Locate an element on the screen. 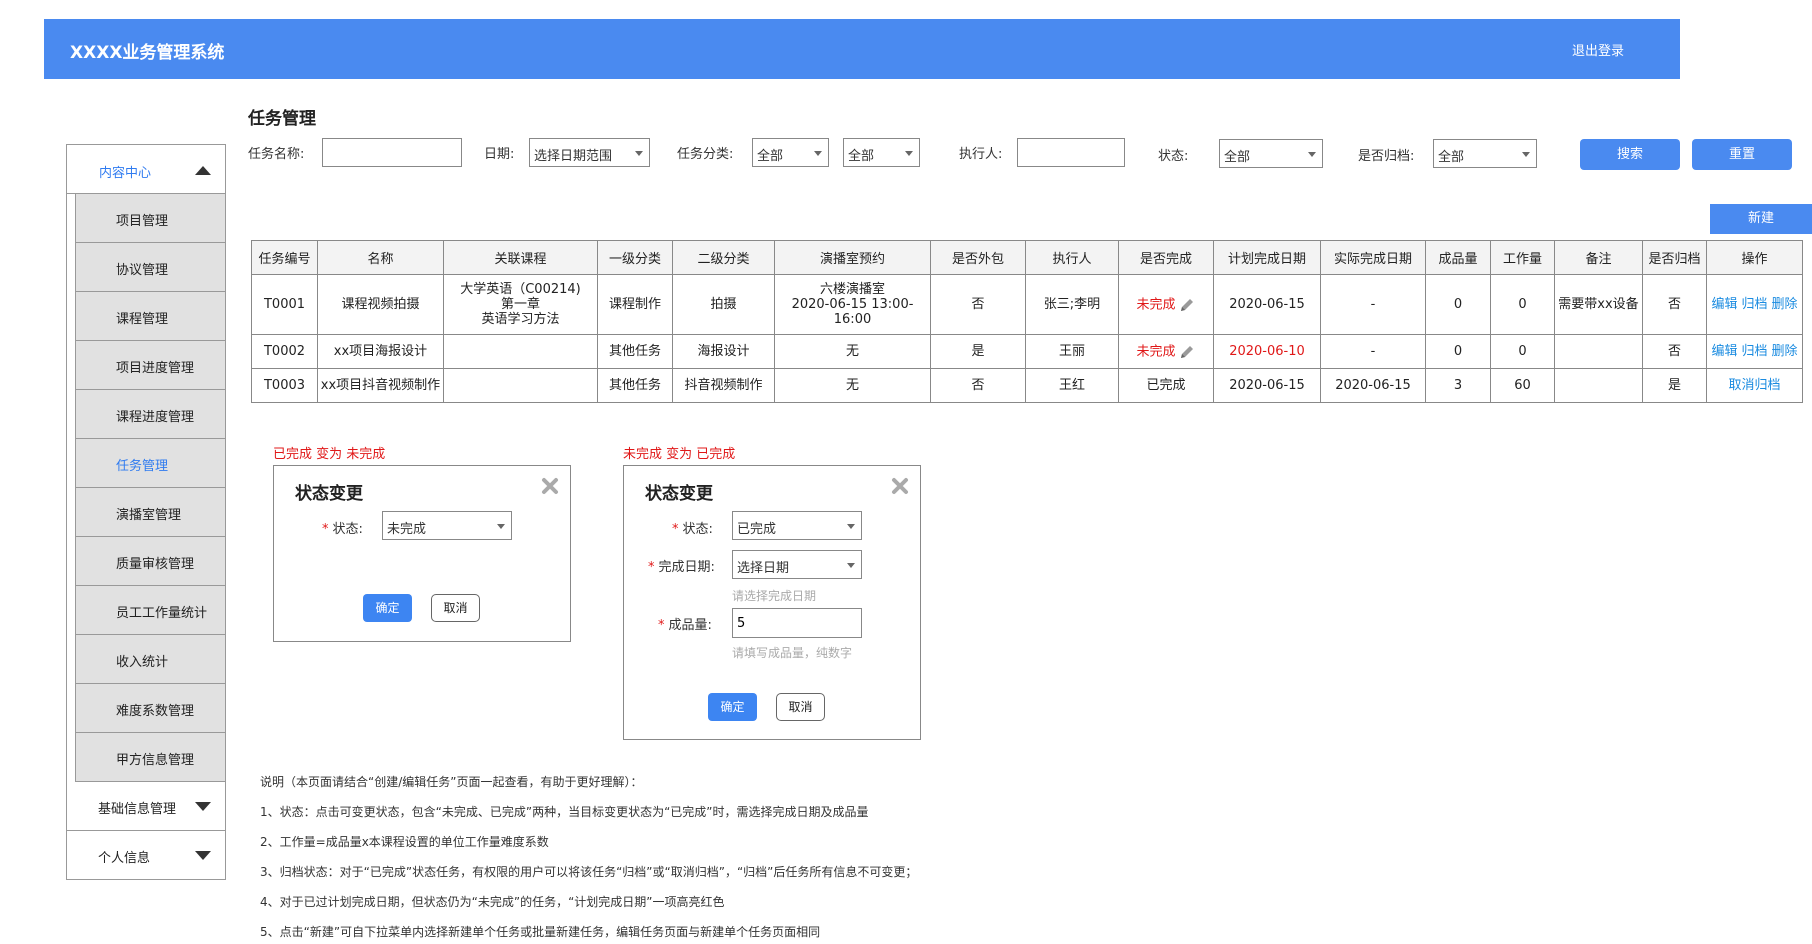  sidebar-item-label: 任务管理 is located at coordinates (142, 466).